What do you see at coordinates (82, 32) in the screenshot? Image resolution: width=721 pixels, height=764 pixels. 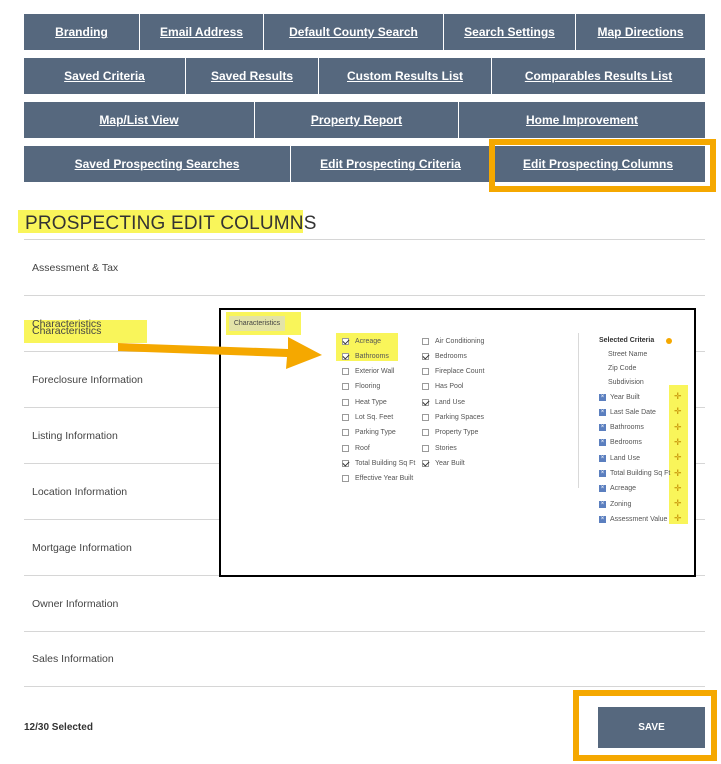 I see `nav-branding: Branding` at bounding box center [82, 32].